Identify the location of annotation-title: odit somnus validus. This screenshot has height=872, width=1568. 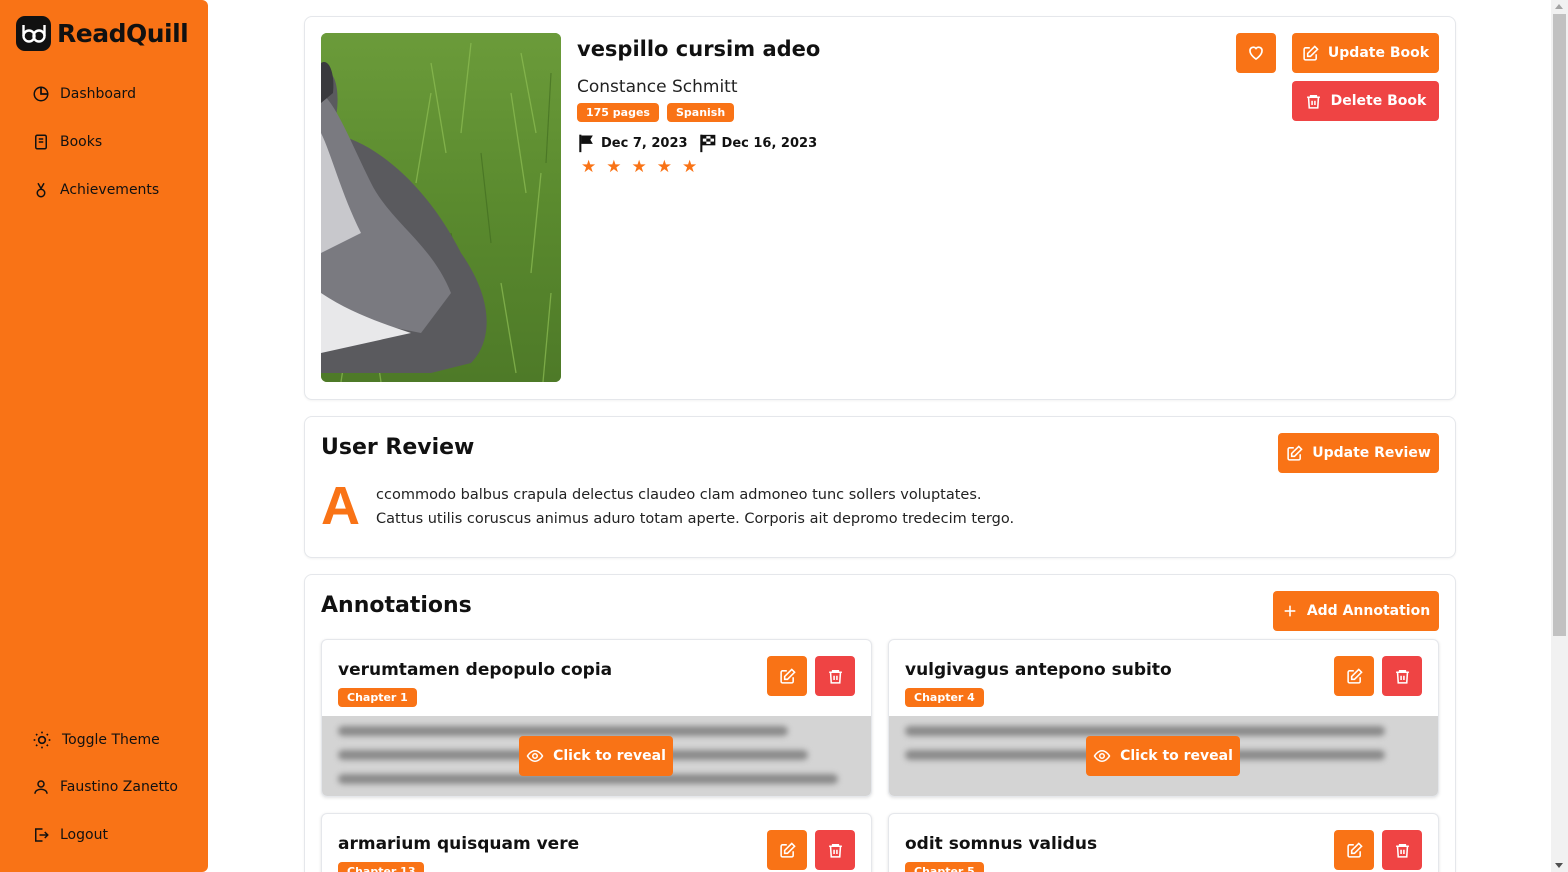
(1001, 844).